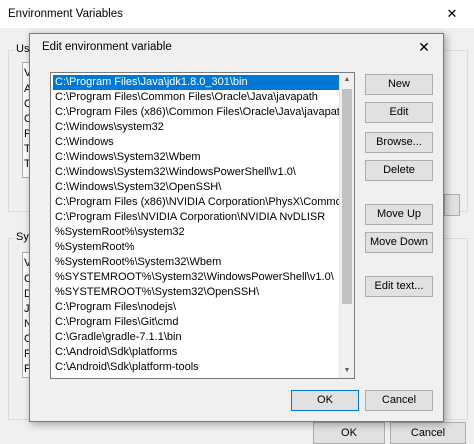 This screenshot has width=474, height=444. I want to click on list-item: C:\Windows\system32, so click(197, 127).